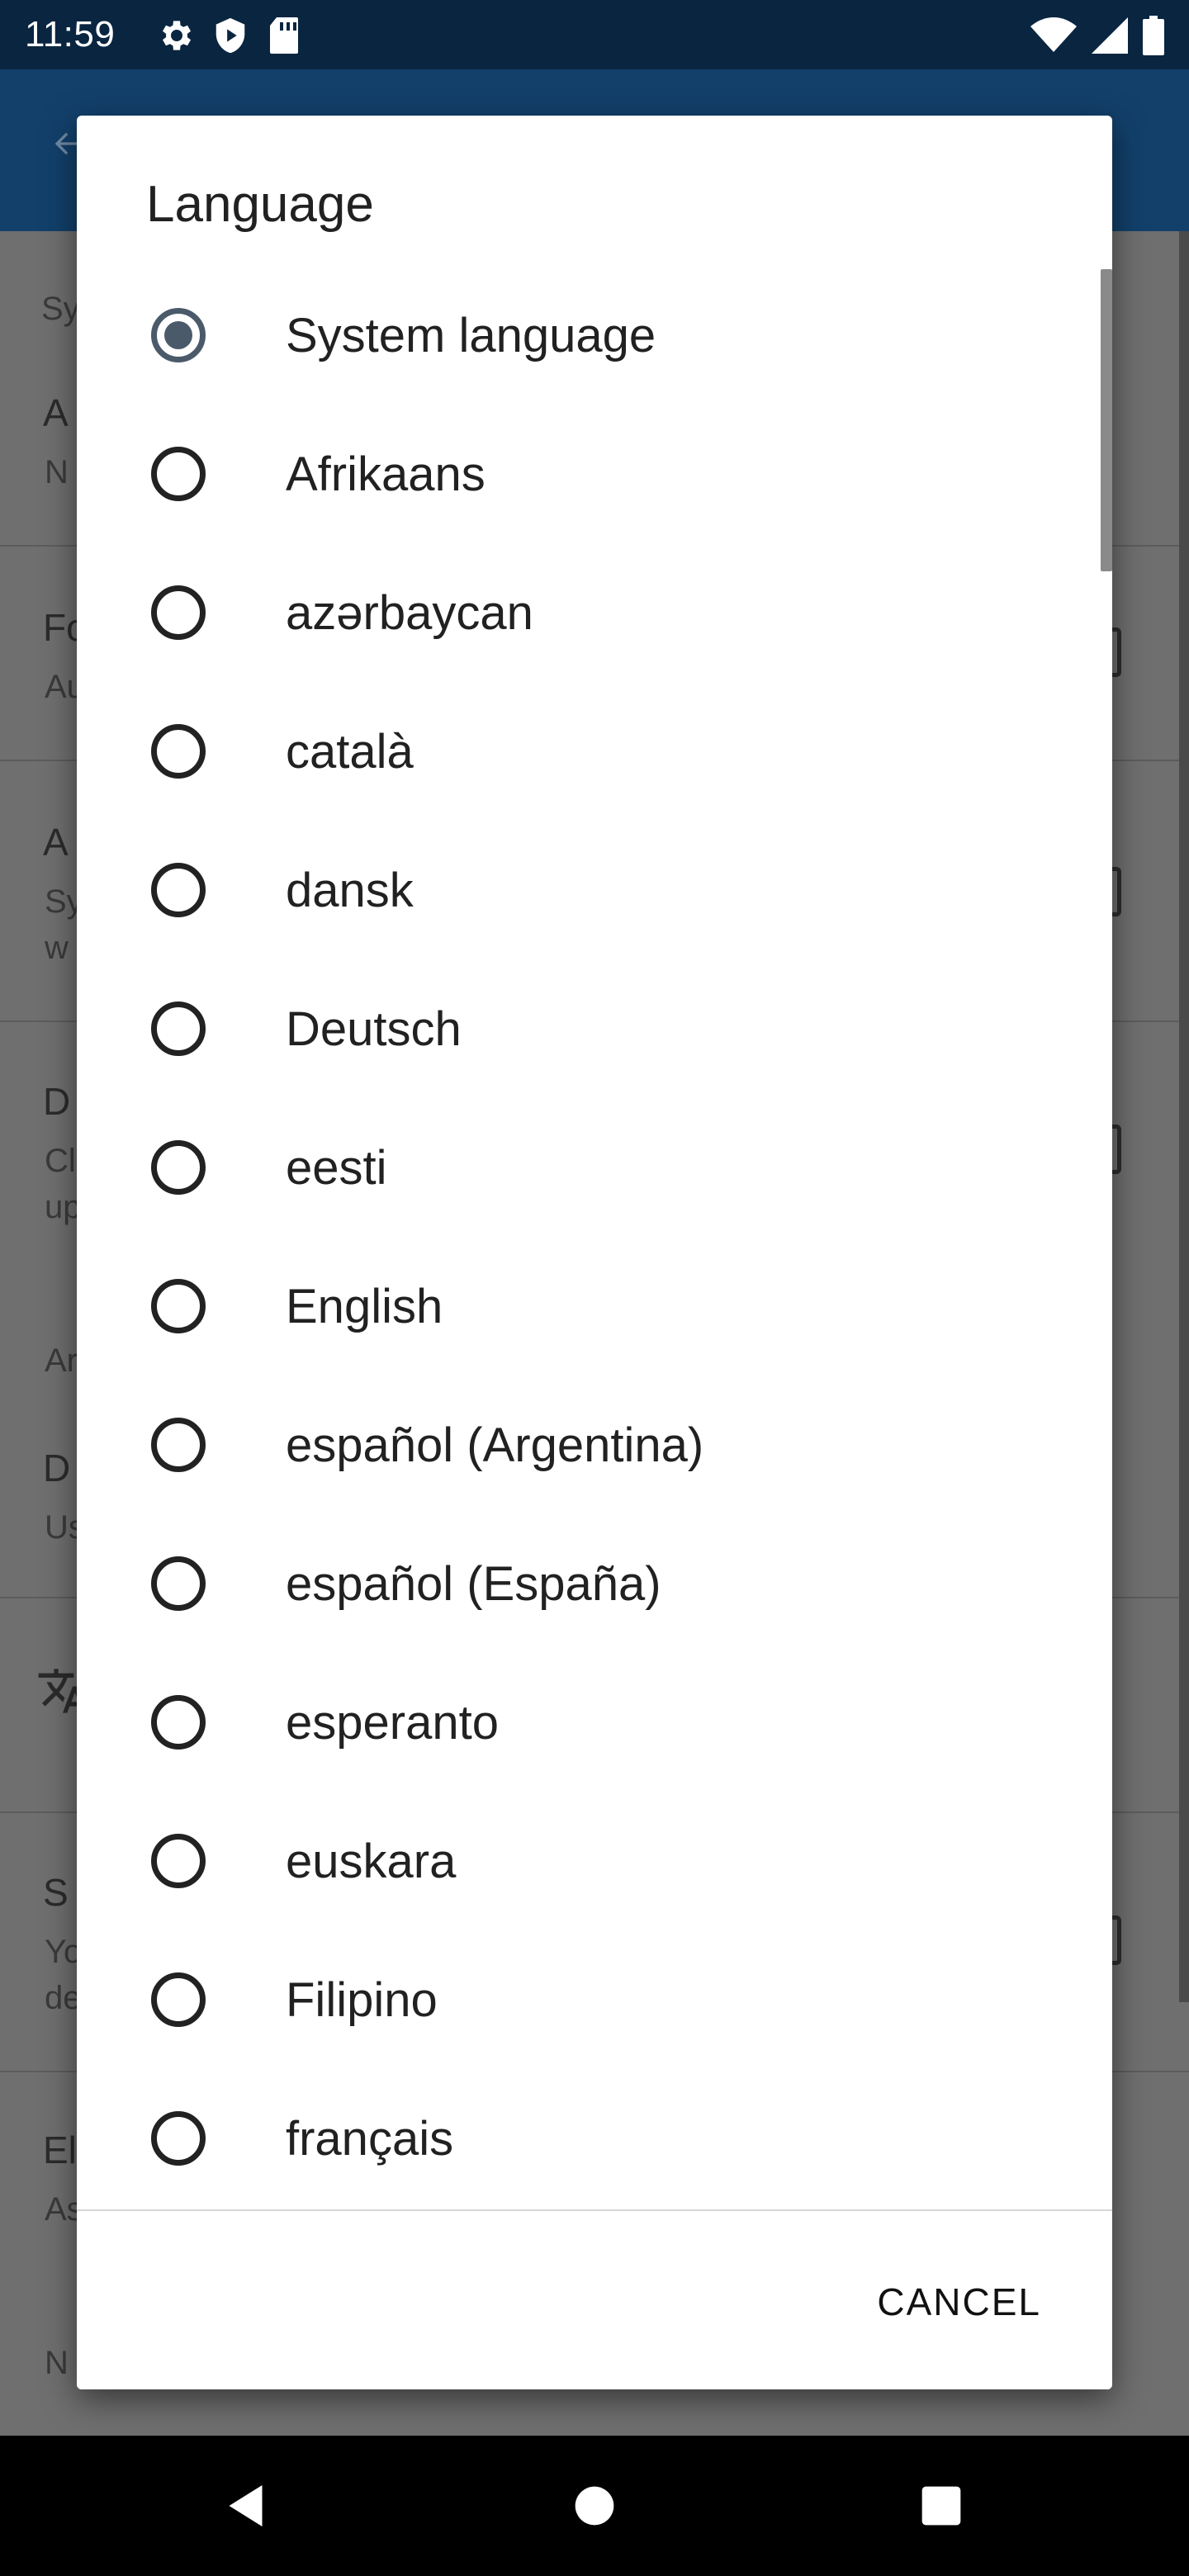 The width and height of the screenshot is (1189, 2576). I want to click on status-system-icons, so click(1097, 35).